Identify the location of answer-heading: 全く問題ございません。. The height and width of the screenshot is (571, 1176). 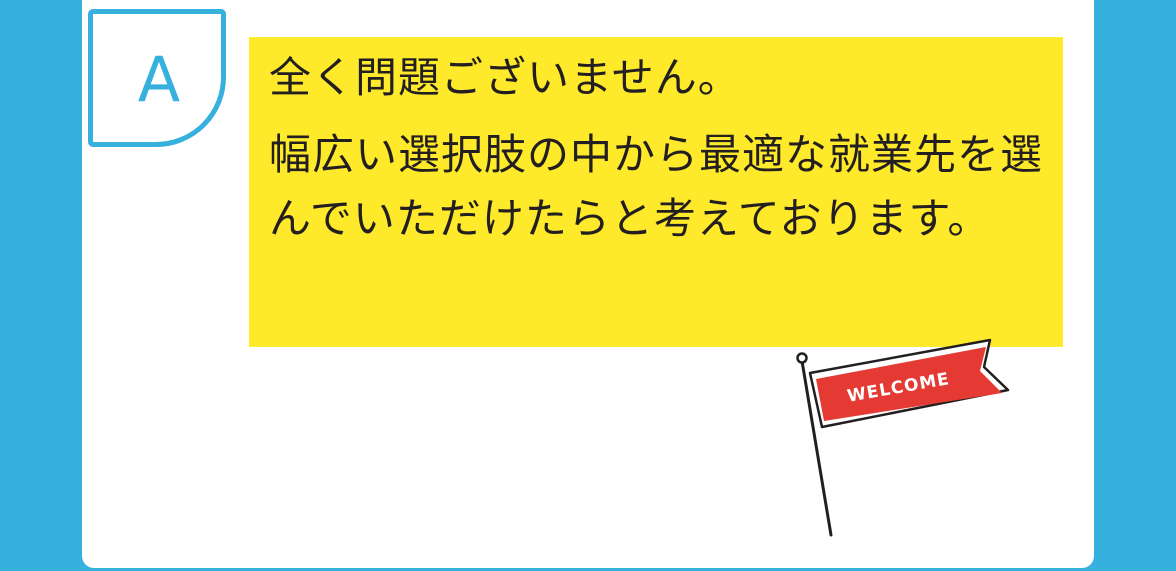
(505, 77).